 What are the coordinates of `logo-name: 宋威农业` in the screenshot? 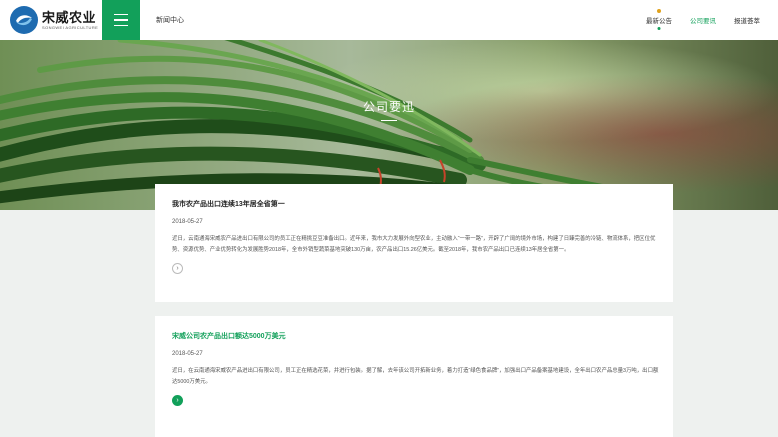 It's located at (69, 17).